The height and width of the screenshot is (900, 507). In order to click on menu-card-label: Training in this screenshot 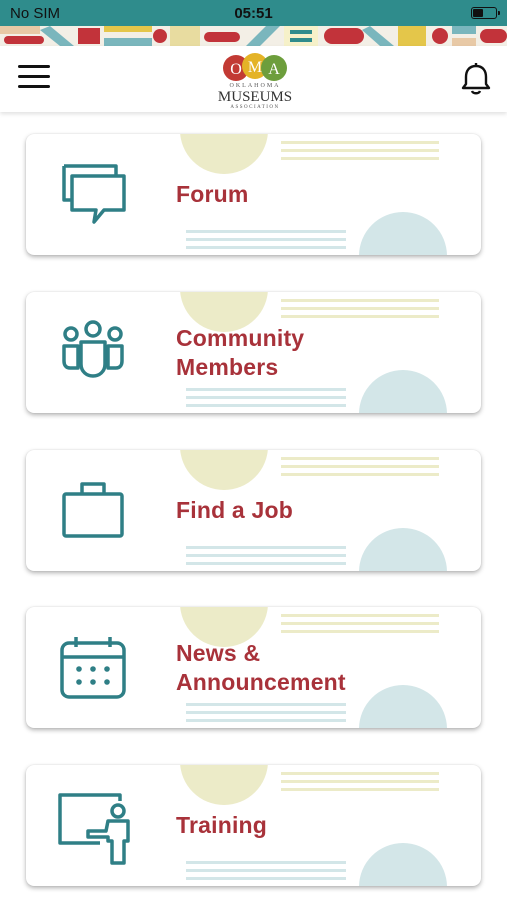, I will do `click(222, 825)`.